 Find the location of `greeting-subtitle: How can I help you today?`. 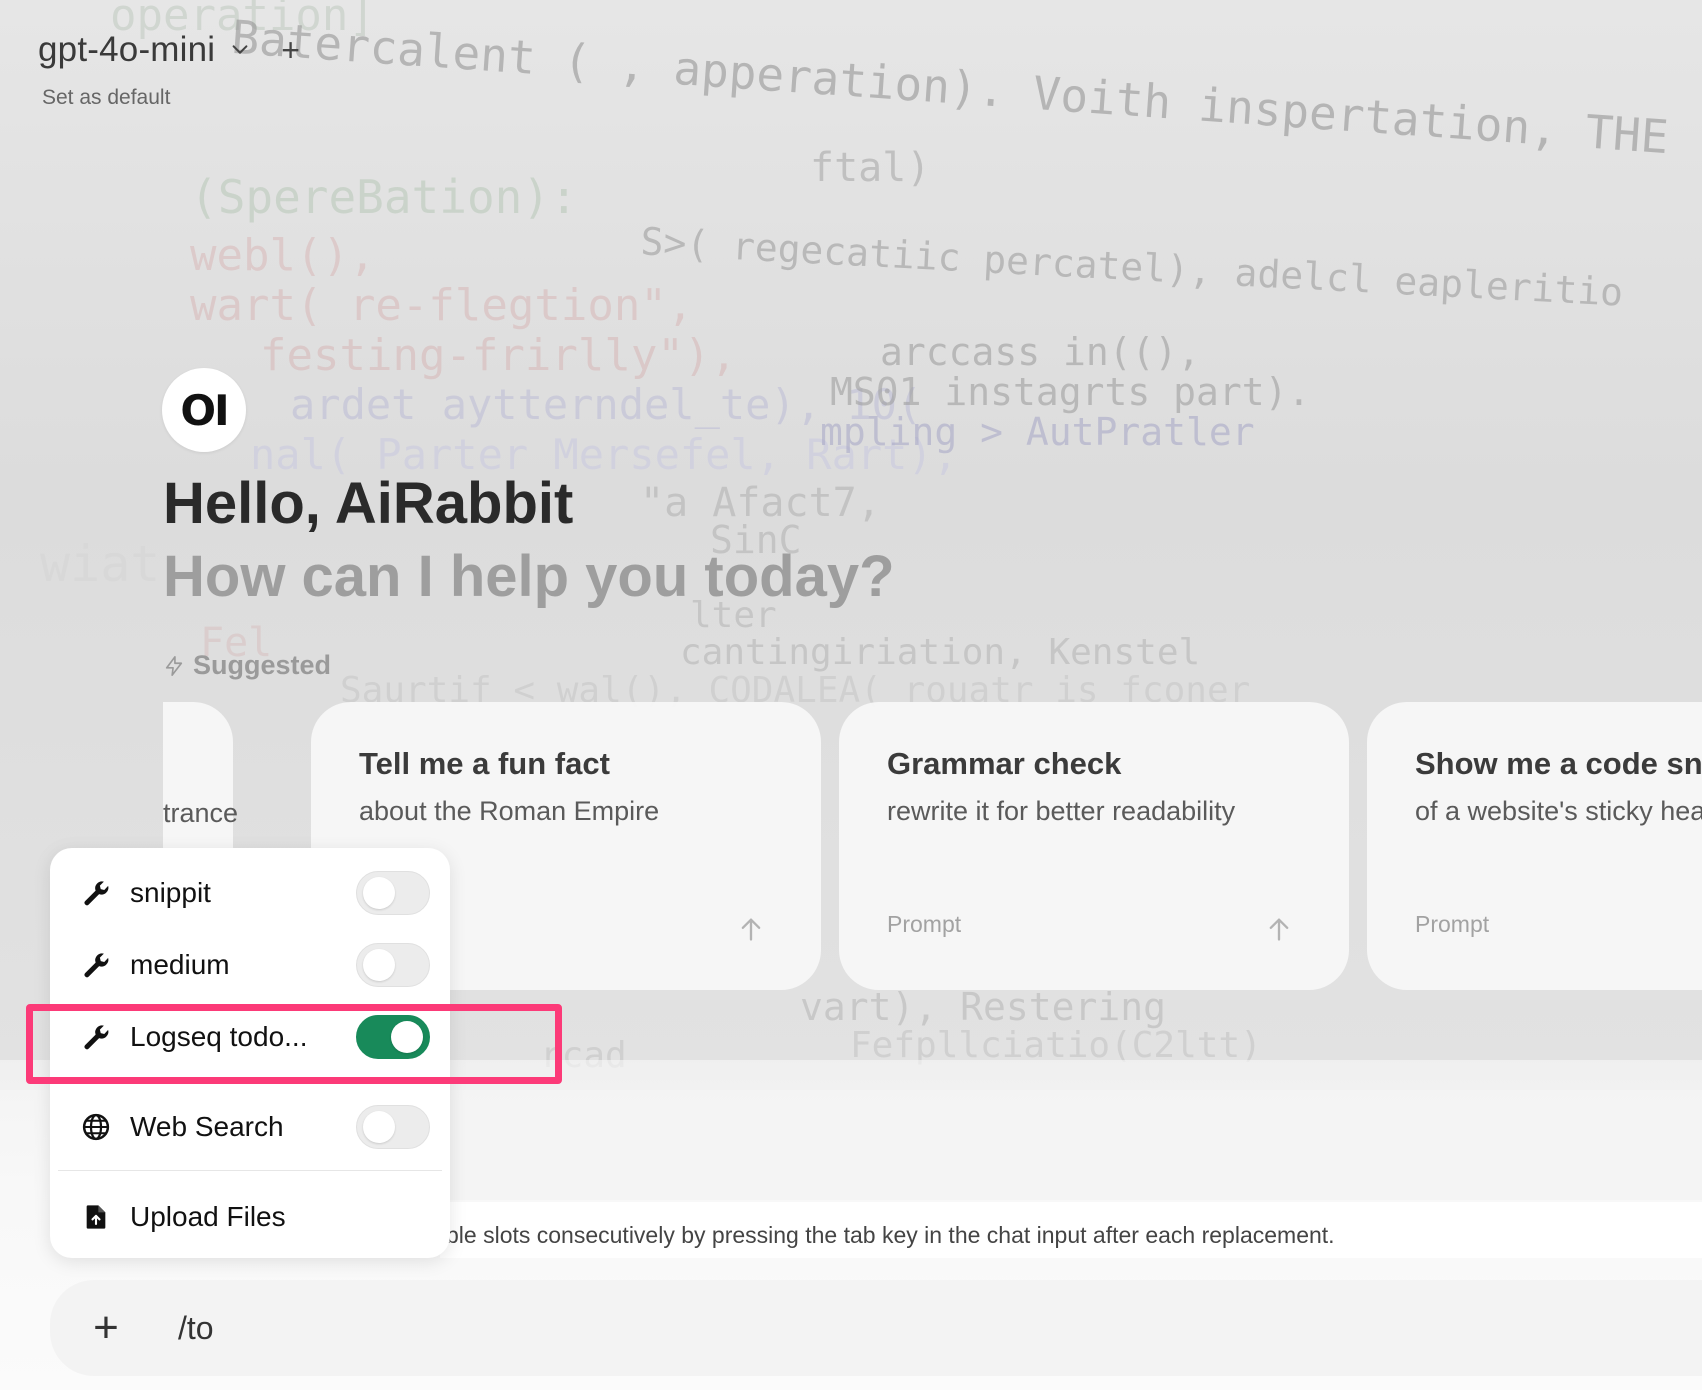

greeting-subtitle: How can I help you today? is located at coordinates (529, 576).